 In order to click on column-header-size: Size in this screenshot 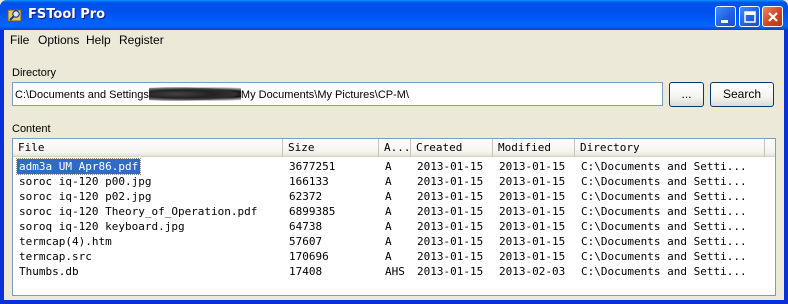, I will do `click(331, 148)`.